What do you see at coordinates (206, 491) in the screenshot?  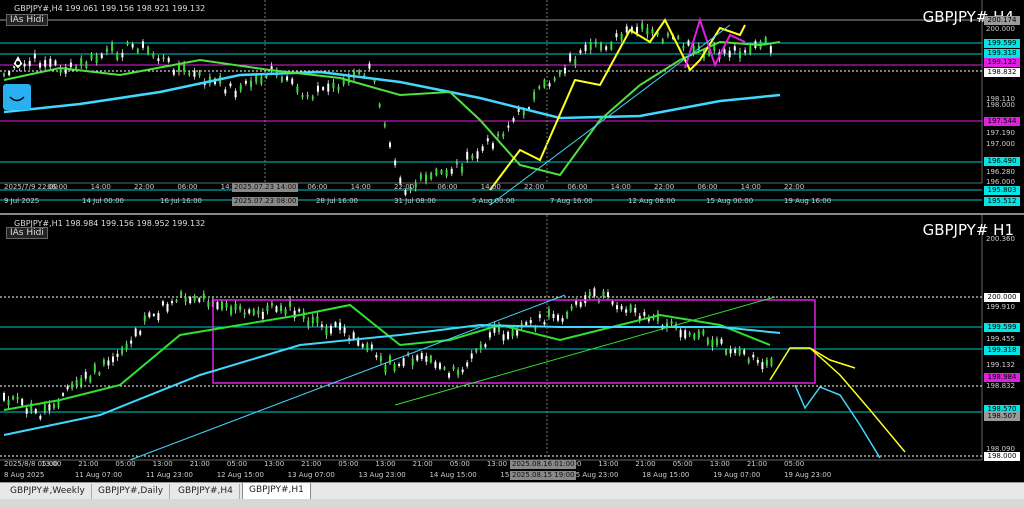 I see `tab-h4: GBPJPY#,H4` at bounding box center [206, 491].